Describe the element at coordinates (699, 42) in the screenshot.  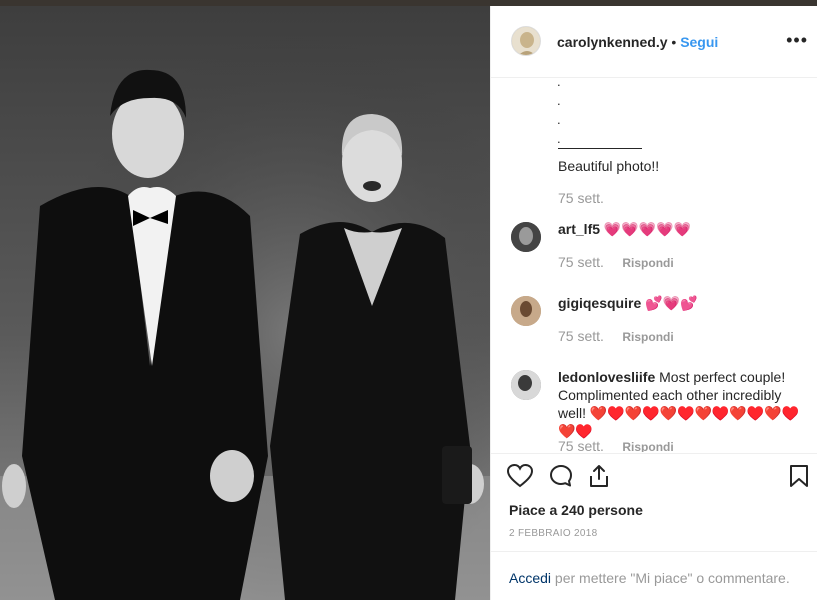
I see `follow-button: Segui` at that location.